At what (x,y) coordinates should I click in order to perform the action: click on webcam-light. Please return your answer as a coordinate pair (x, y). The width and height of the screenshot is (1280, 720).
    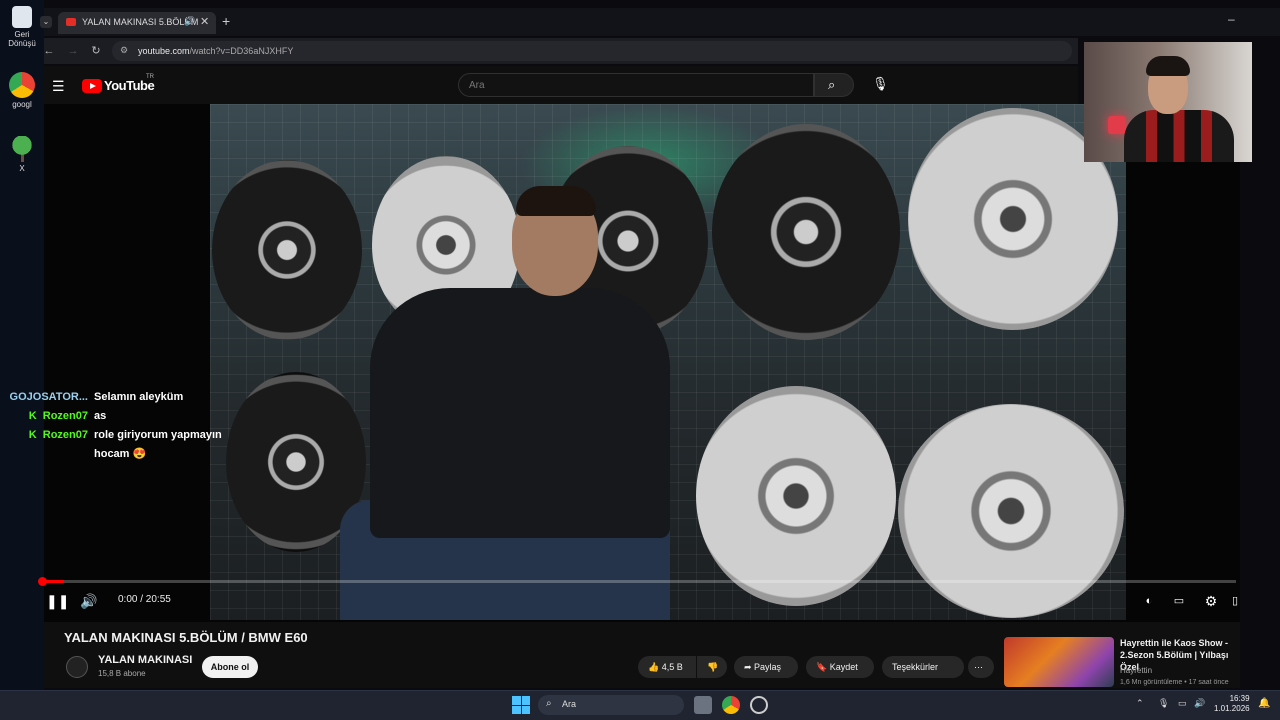
    Looking at the image, I should click on (1117, 125).